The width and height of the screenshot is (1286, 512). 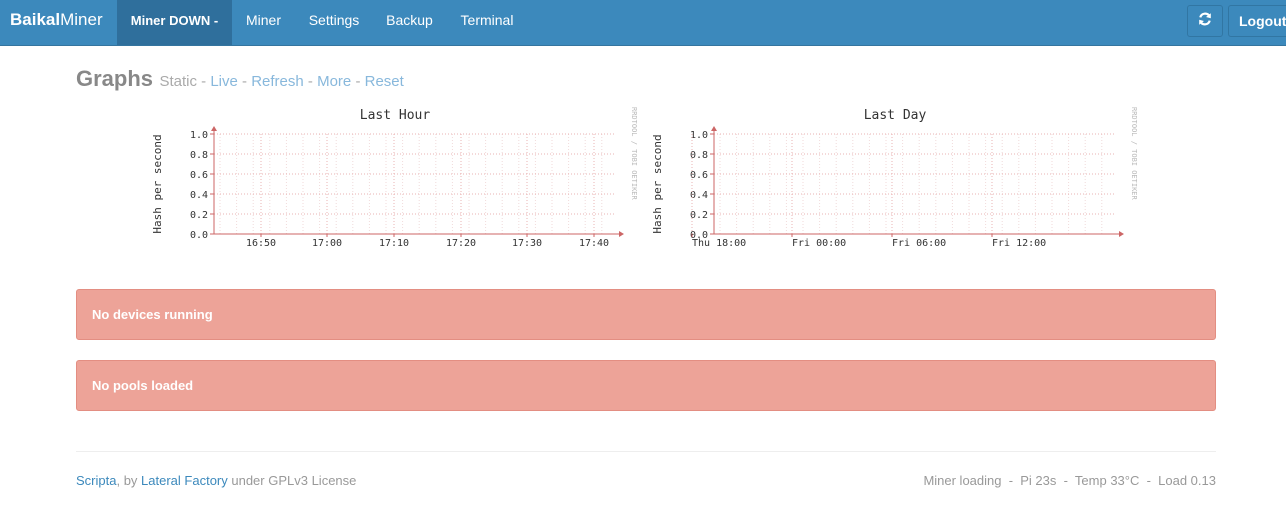 What do you see at coordinates (35, 19) in the screenshot?
I see `brand-name-bold: Baikal` at bounding box center [35, 19].